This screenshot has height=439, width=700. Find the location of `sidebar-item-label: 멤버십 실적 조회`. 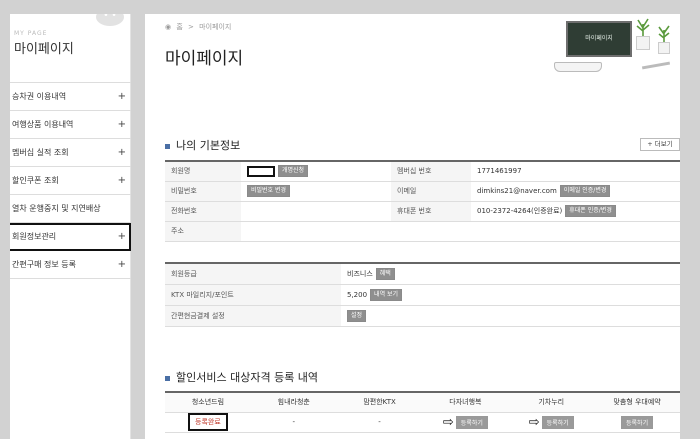

sidebar-item-label: 멤버십 실적 조회 is located at coordinates (40, 152).